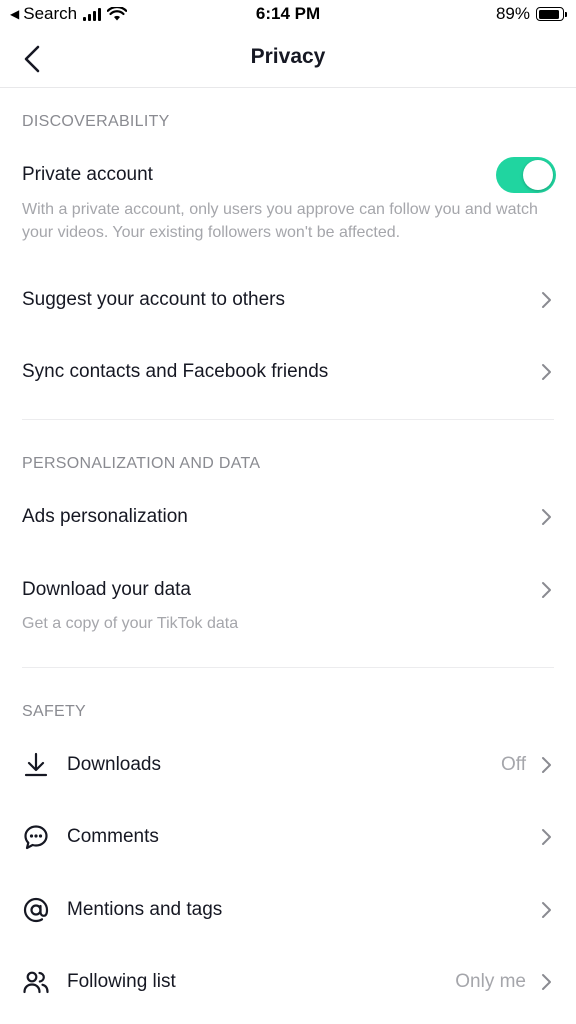  What do you see at coordinates (513, 764) in the screenshot?
I see `downloads-value: Off` at bounding box center [513, 764].